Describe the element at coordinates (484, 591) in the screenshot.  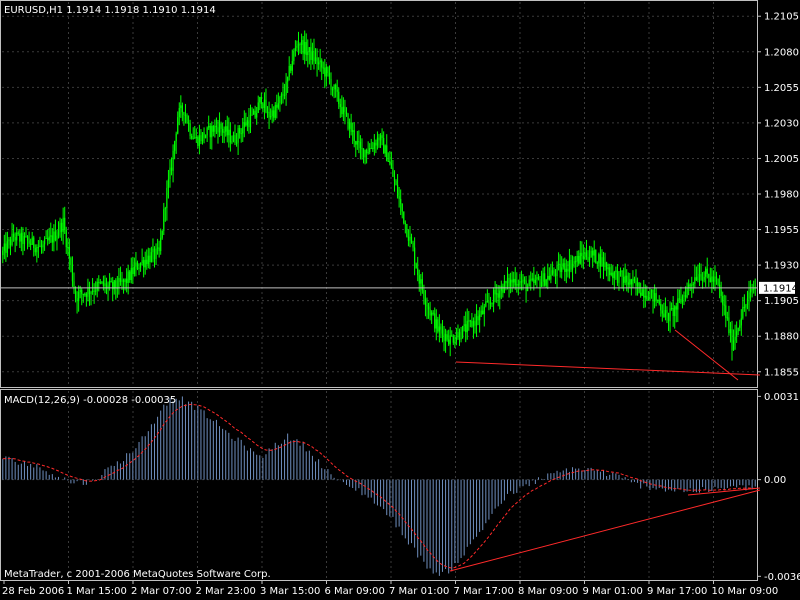
I see `time-tick-label: 7 Mar 17:00` at that location.